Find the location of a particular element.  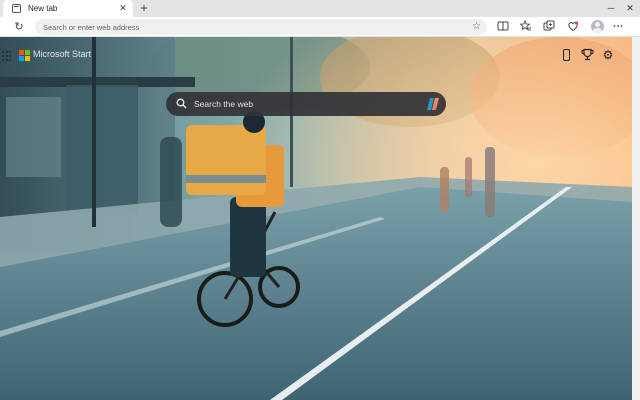

microsoft-logo-icon is located at coordinates (24, 55).